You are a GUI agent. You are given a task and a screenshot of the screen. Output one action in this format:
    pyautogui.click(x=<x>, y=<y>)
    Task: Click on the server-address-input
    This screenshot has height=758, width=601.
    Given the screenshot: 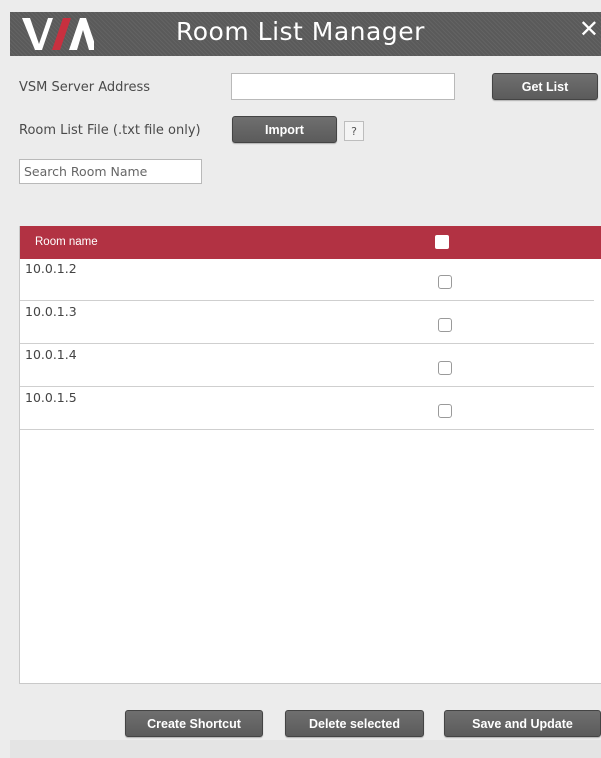 What is the action you would take?
    pyautogui.click(x=343, y=86)
    